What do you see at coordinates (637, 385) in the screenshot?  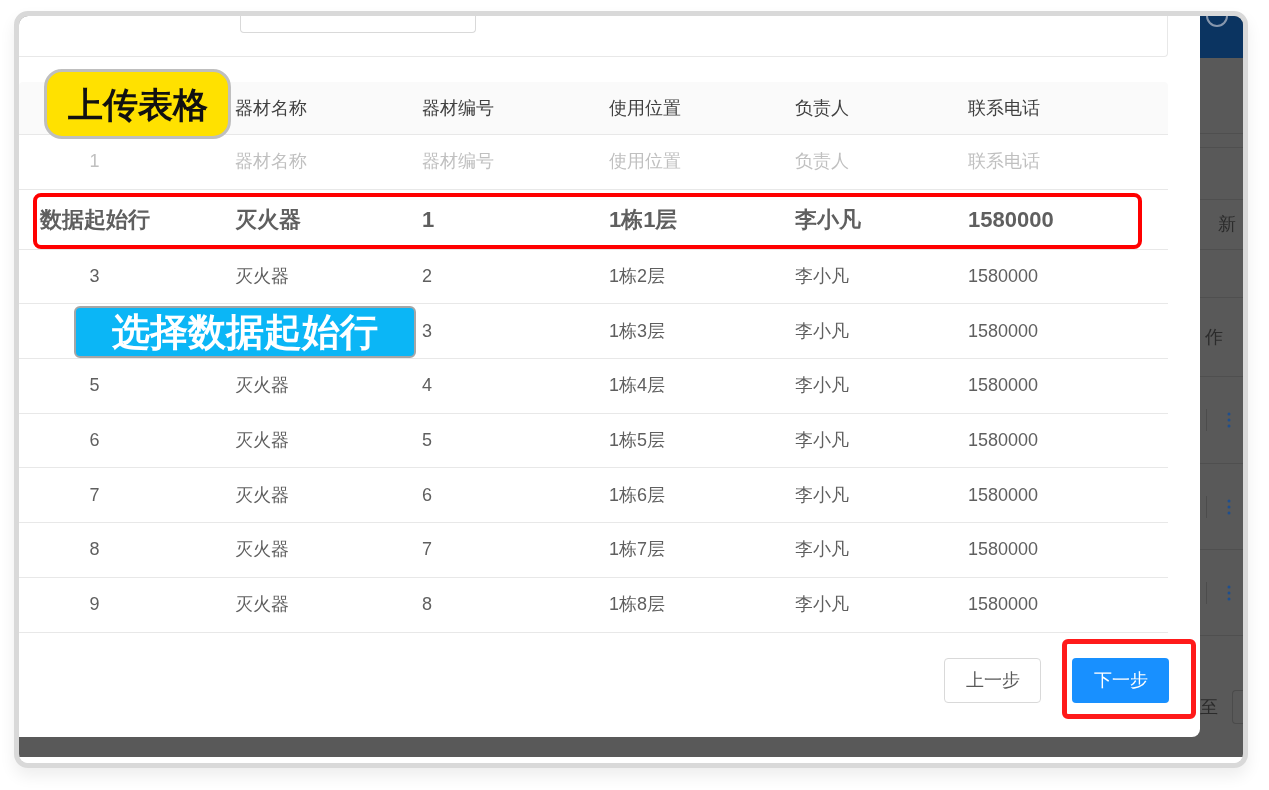 I see `table-cell: 1栋4层` at bounding box center [637, 385].